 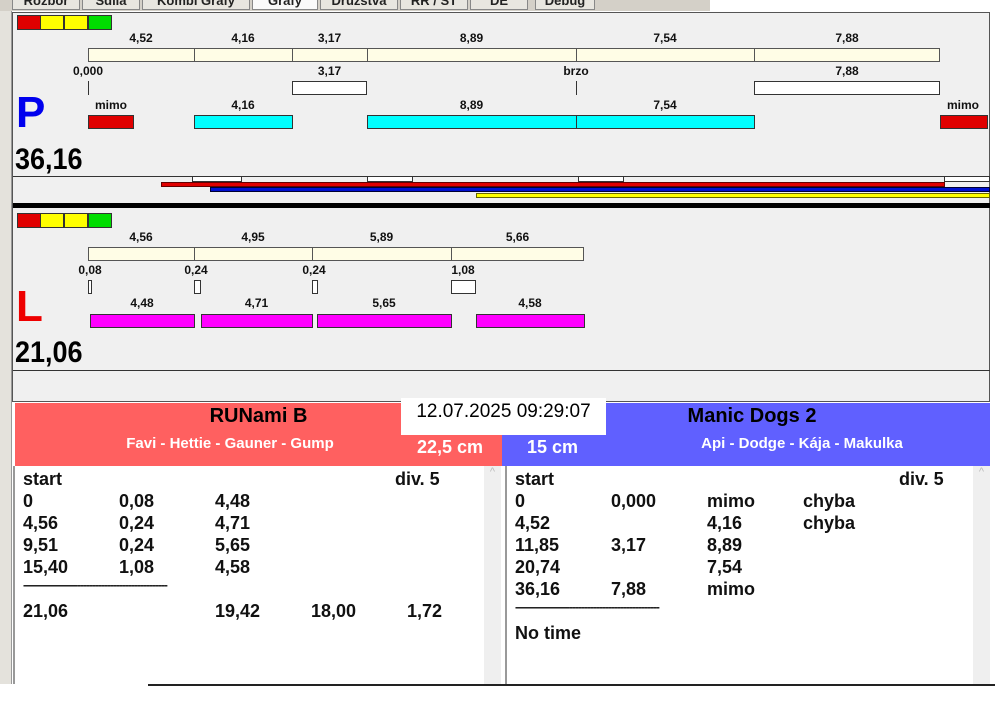 I want to click on split-label: 4,16, so click(x=243, y=38).